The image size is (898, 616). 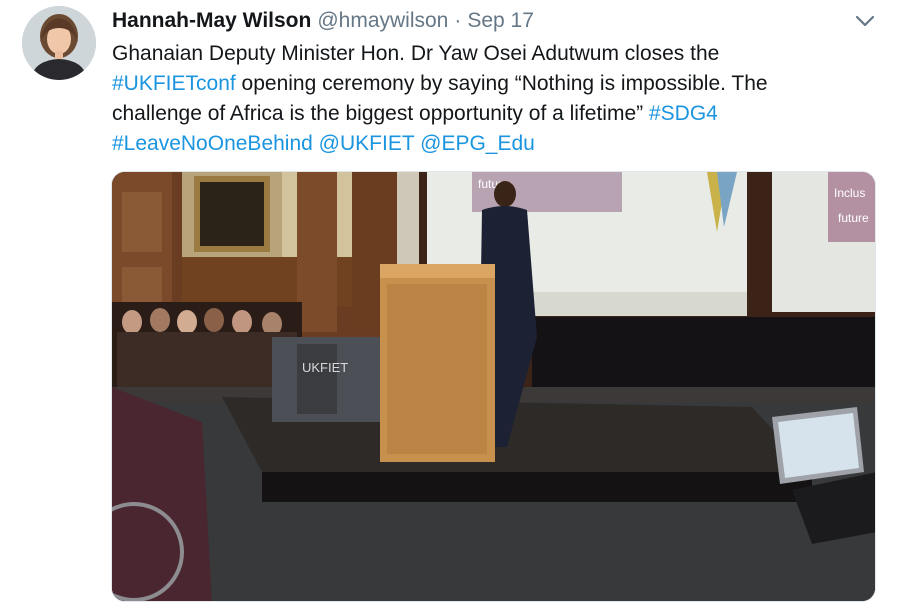 What do you see at coordinates (853, 218) in the screenshot?
I see `screen-right-text-2: future` at bounding box center [853, 218].